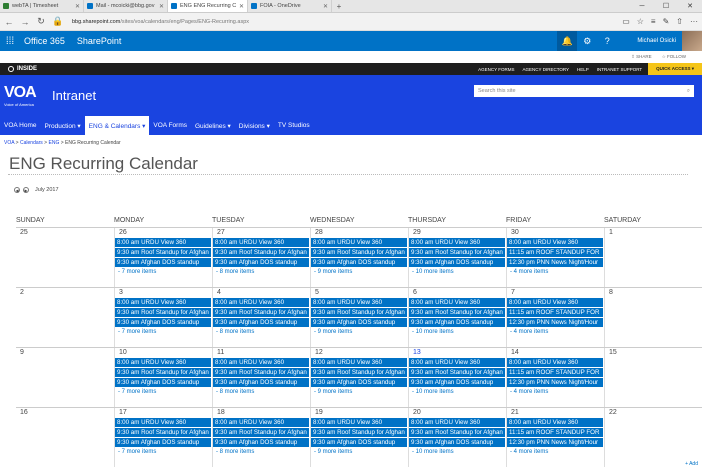  I want to click on date-number: 14, so click(515, 352).